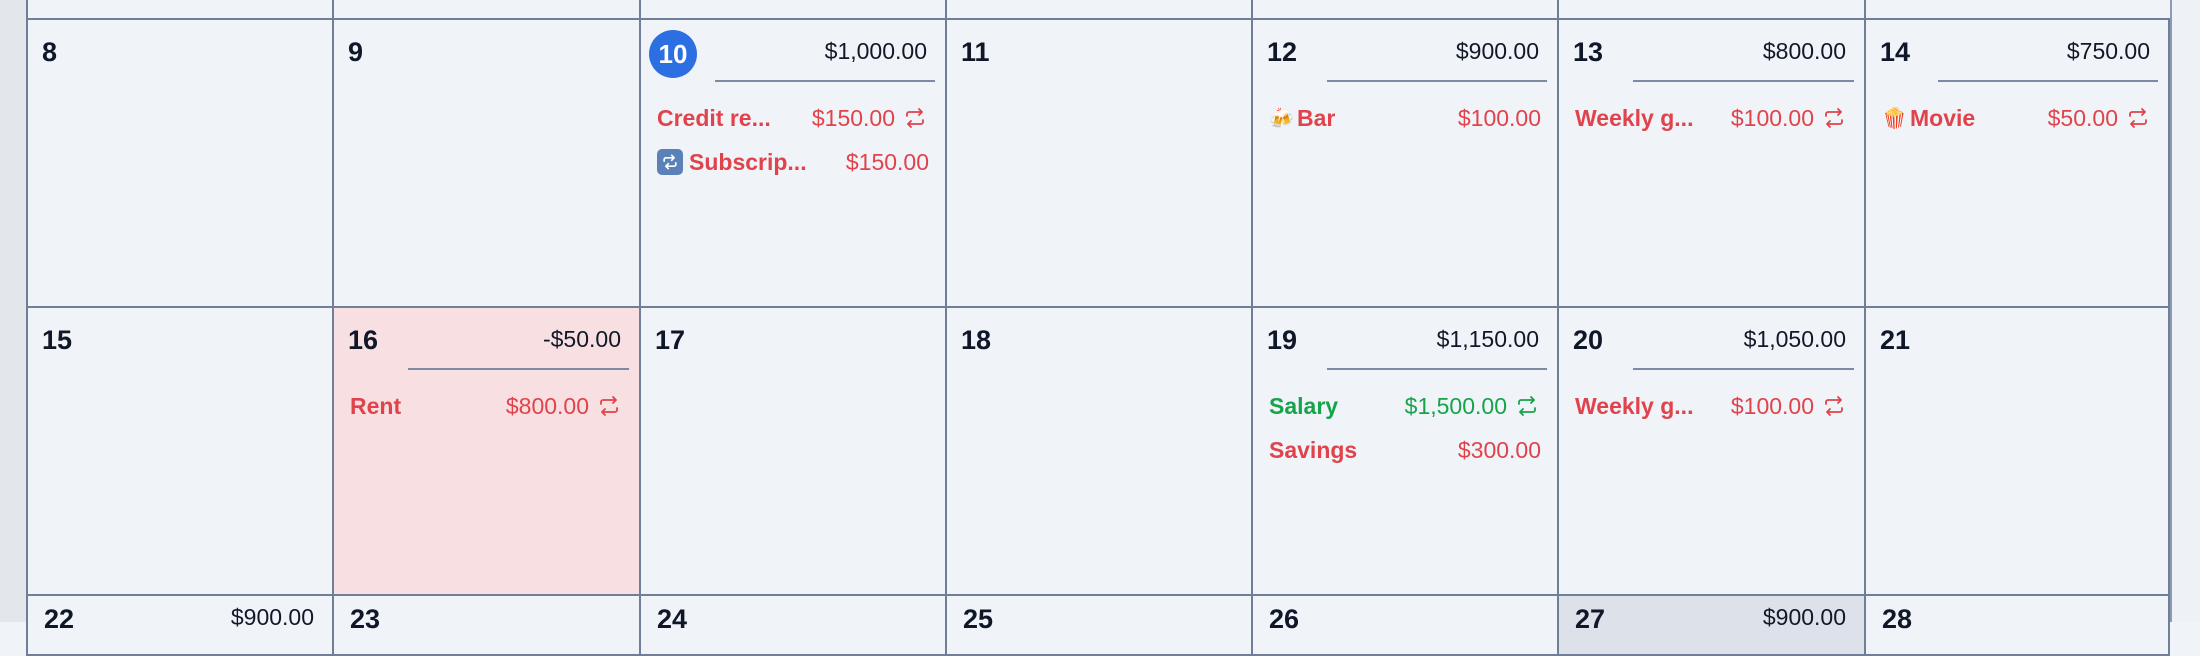  I want to click on transaction-name: Movie, so click(1943, 117).